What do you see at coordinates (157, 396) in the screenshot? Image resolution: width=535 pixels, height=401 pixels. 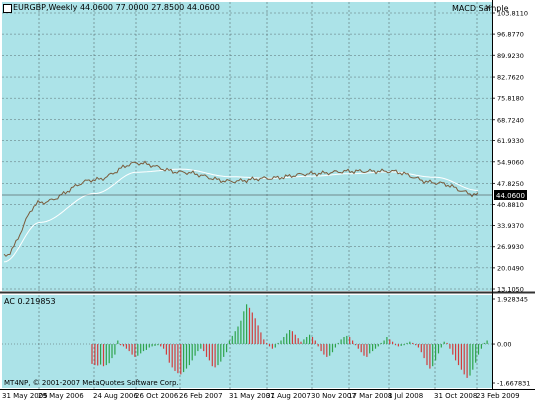 I see `time-tick-label: 26 Oct 2006` at bounding box center [157, 396].